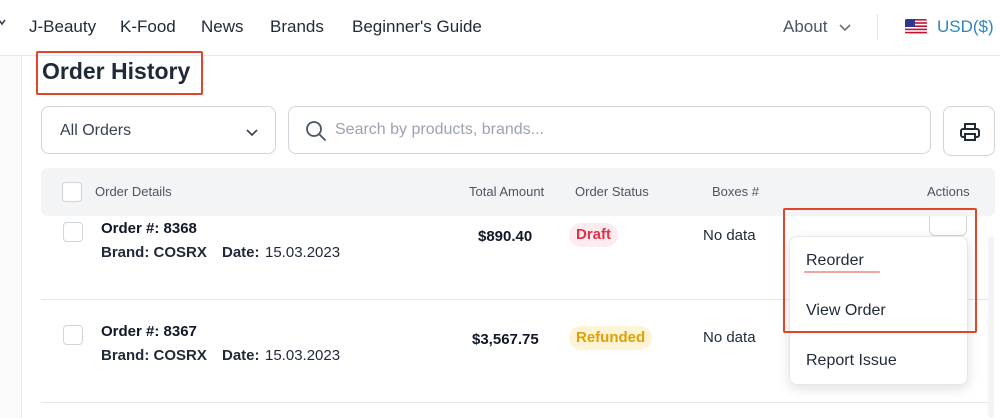 This screenshot has width=1000, height=418. I want to click on header-total-amount: Total Amount, so click(507, 191).